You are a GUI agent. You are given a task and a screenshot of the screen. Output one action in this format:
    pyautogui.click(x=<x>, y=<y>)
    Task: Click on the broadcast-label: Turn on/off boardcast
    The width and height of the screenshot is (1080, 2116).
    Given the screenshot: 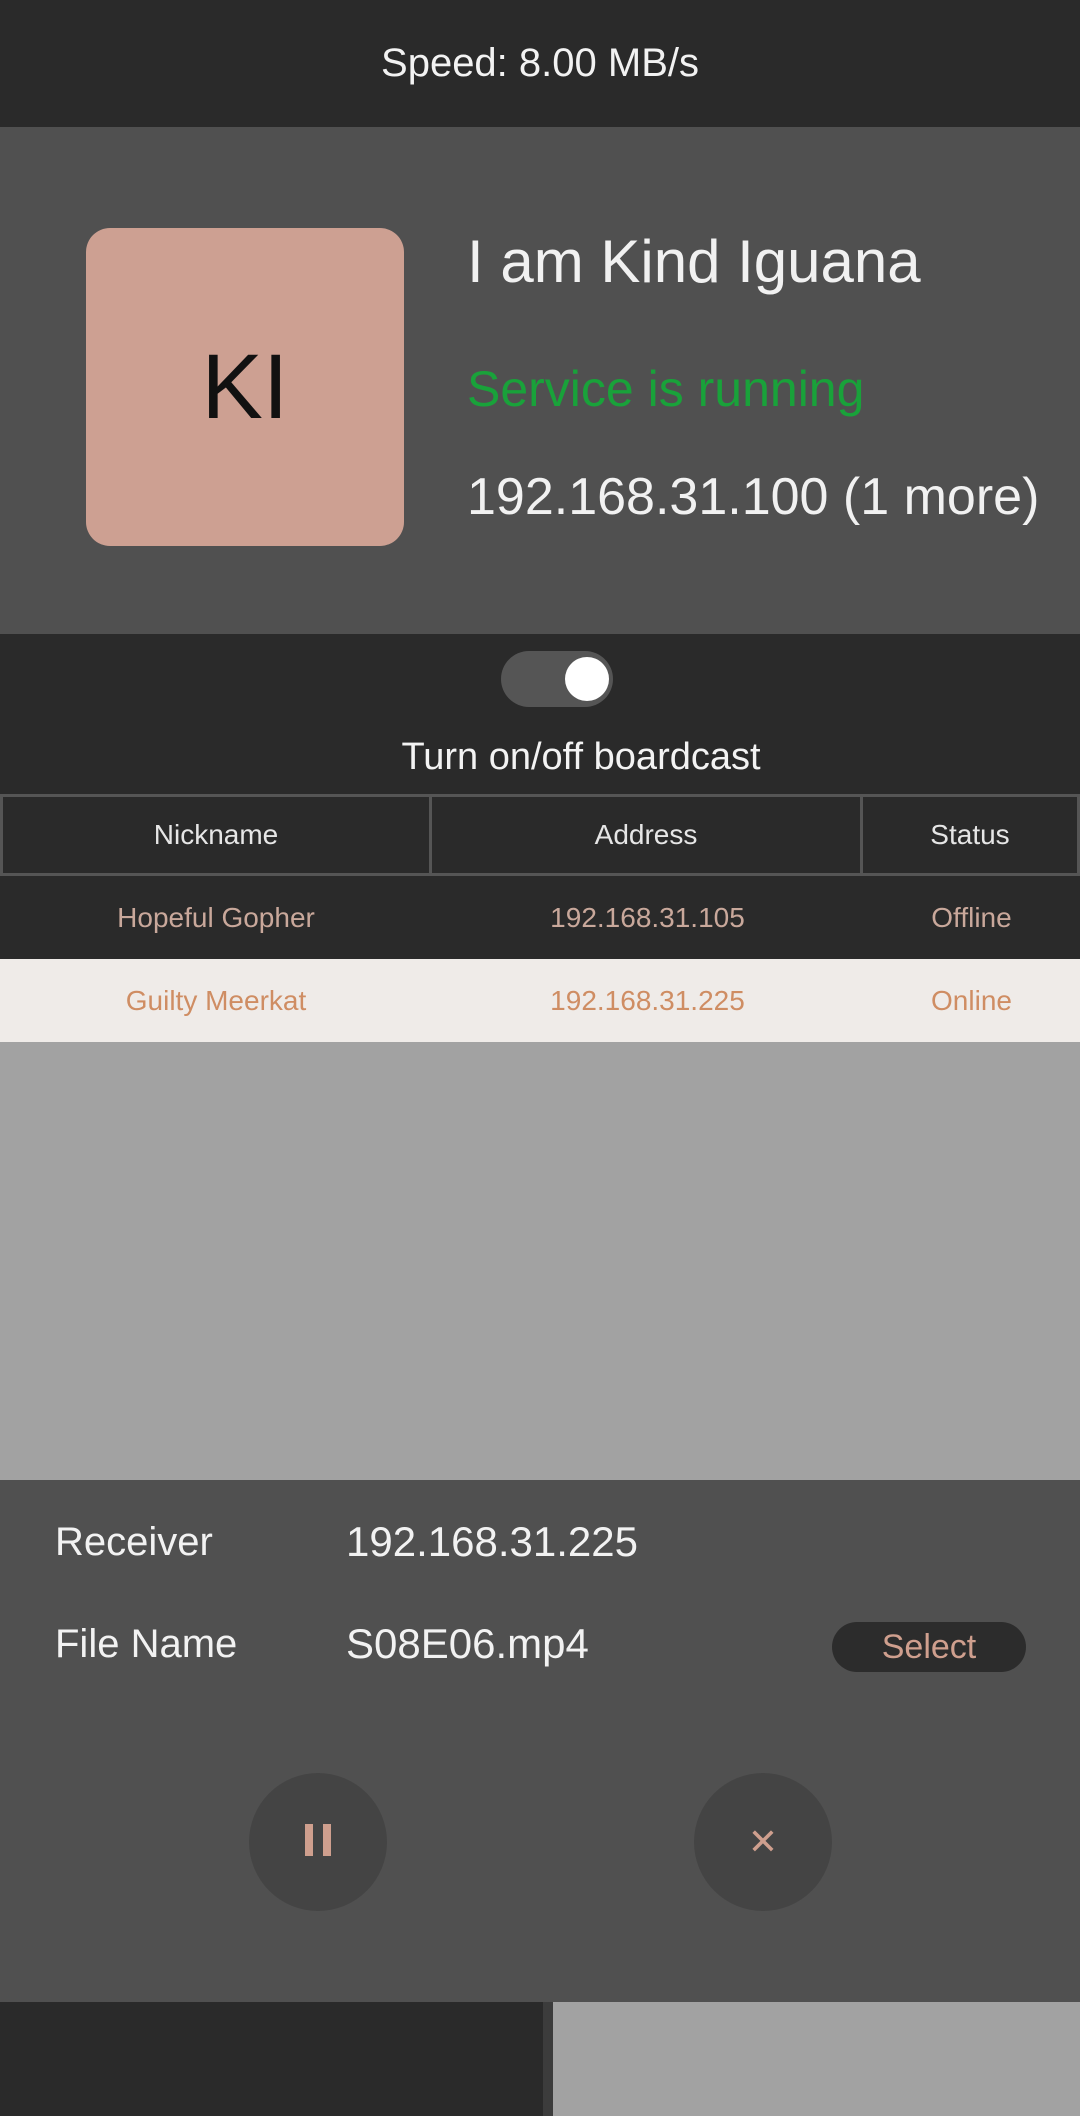 What is the action you would take?
    pyautogui.click(x=581, y=757)
    